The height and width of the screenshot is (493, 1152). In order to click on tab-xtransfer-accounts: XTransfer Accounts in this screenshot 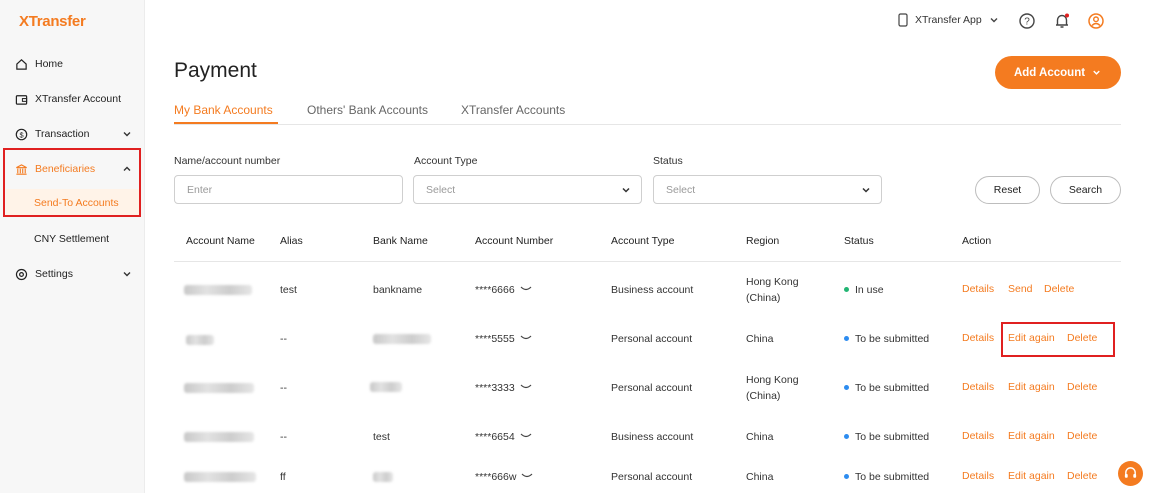, I will do `click(513, 110)`.